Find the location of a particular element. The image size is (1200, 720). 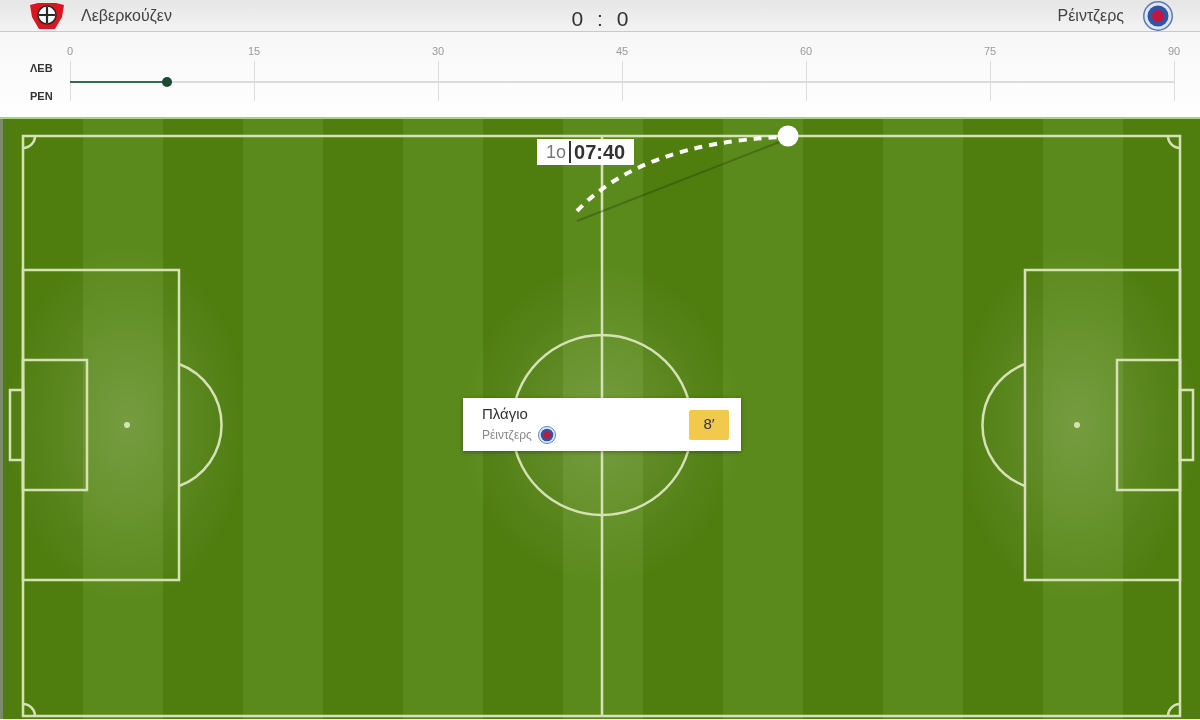

tick-label: 0 is located at coordinates (70, 51).